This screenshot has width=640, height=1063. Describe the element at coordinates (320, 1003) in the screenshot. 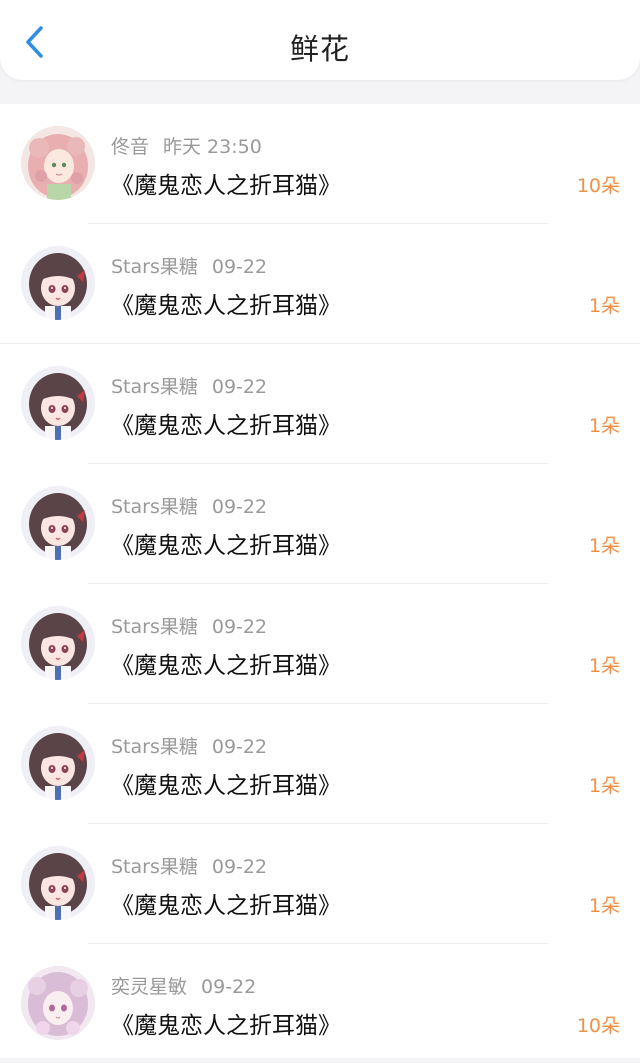

I see `list-item: 奕灵星敏 09-22 《魔鬼恋人之折耳猫》 10朵` at that location.